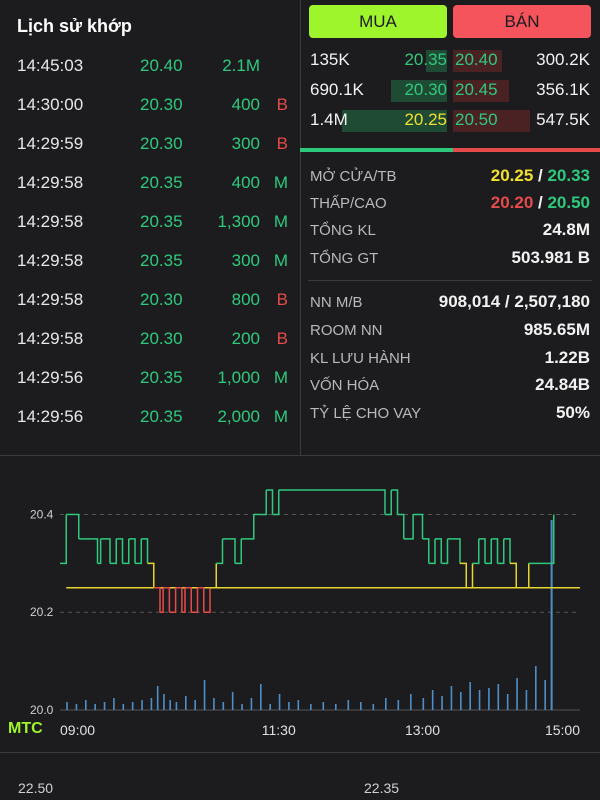 This screenshot has width=600, height=800. Describe the element at coordinates (556, 329) in the screenshot. I see `stat-value: 985.65M` at that location.